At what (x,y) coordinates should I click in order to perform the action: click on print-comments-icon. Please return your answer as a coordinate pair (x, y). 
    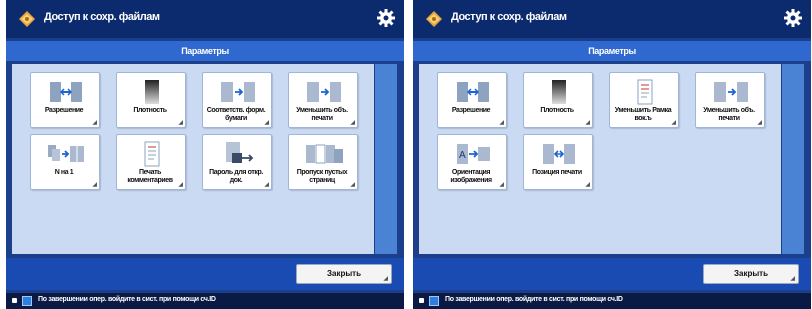
    Looking at the image, I should click on (152, 154).